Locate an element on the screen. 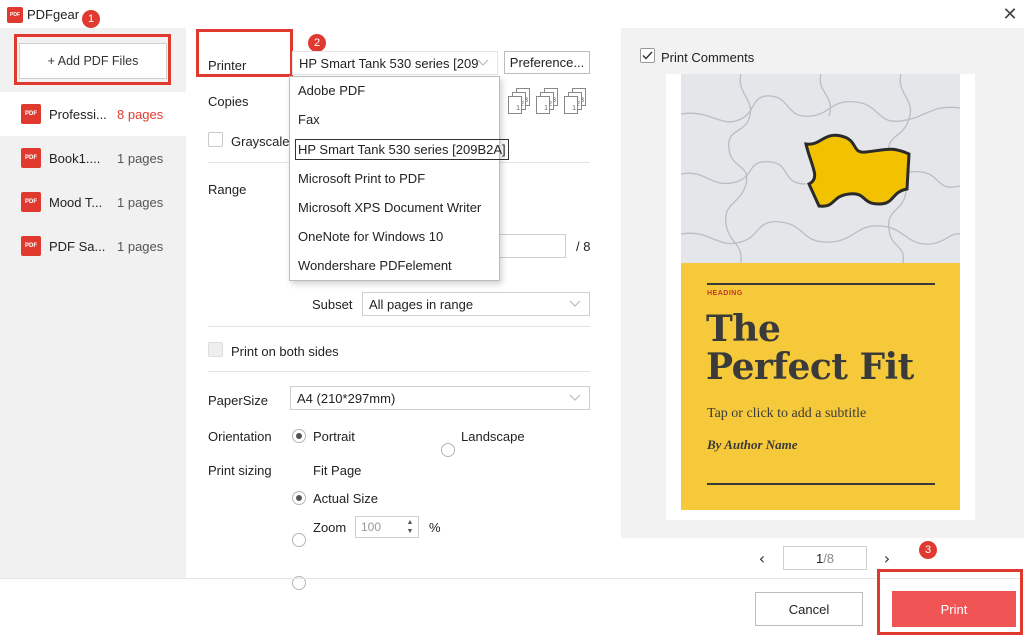 This screenshot has width=1024, height=636. next-page-icon: › is located at coordinates (887, 558).